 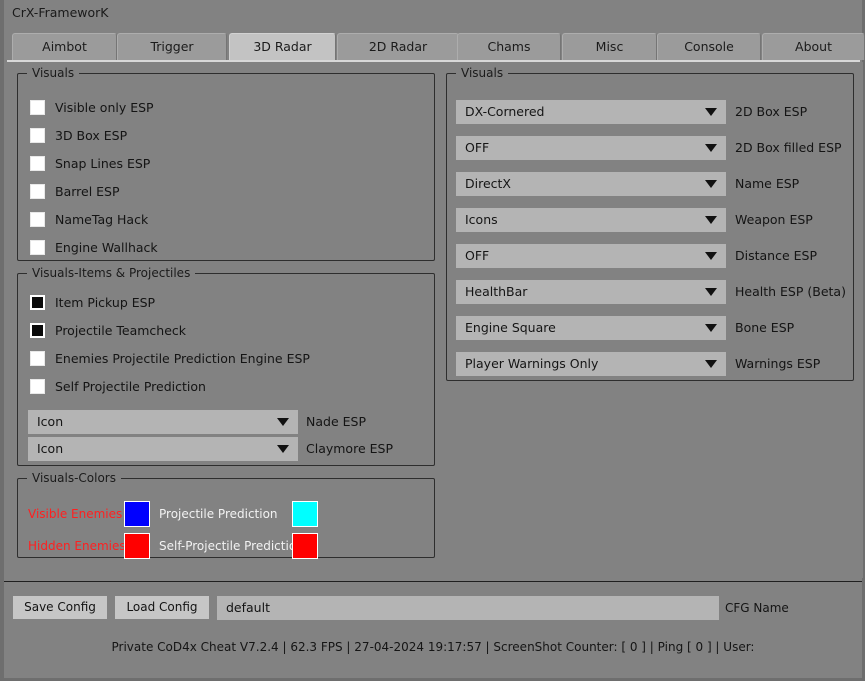 I want to click on save-config-button: Save Config, so click(x=60, y=607).